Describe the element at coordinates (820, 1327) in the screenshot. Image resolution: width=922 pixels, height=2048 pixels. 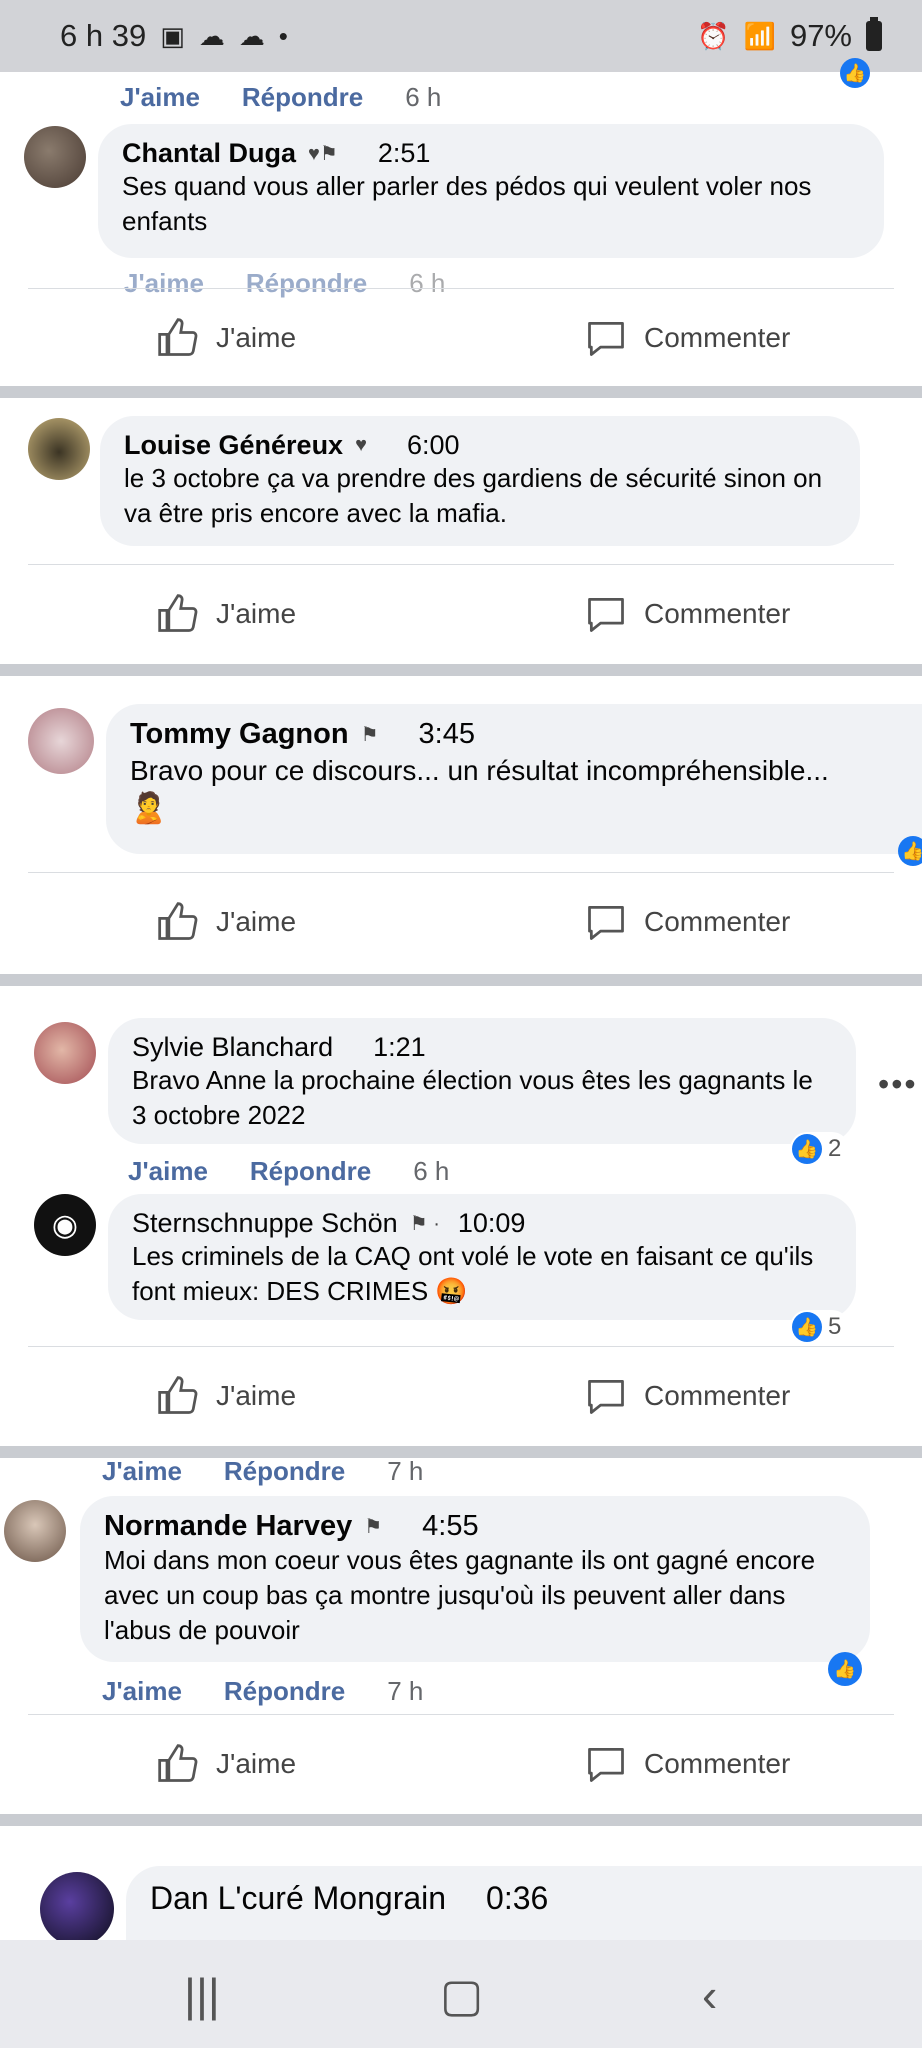
I see `reaction-count: 👍 5` at that location.